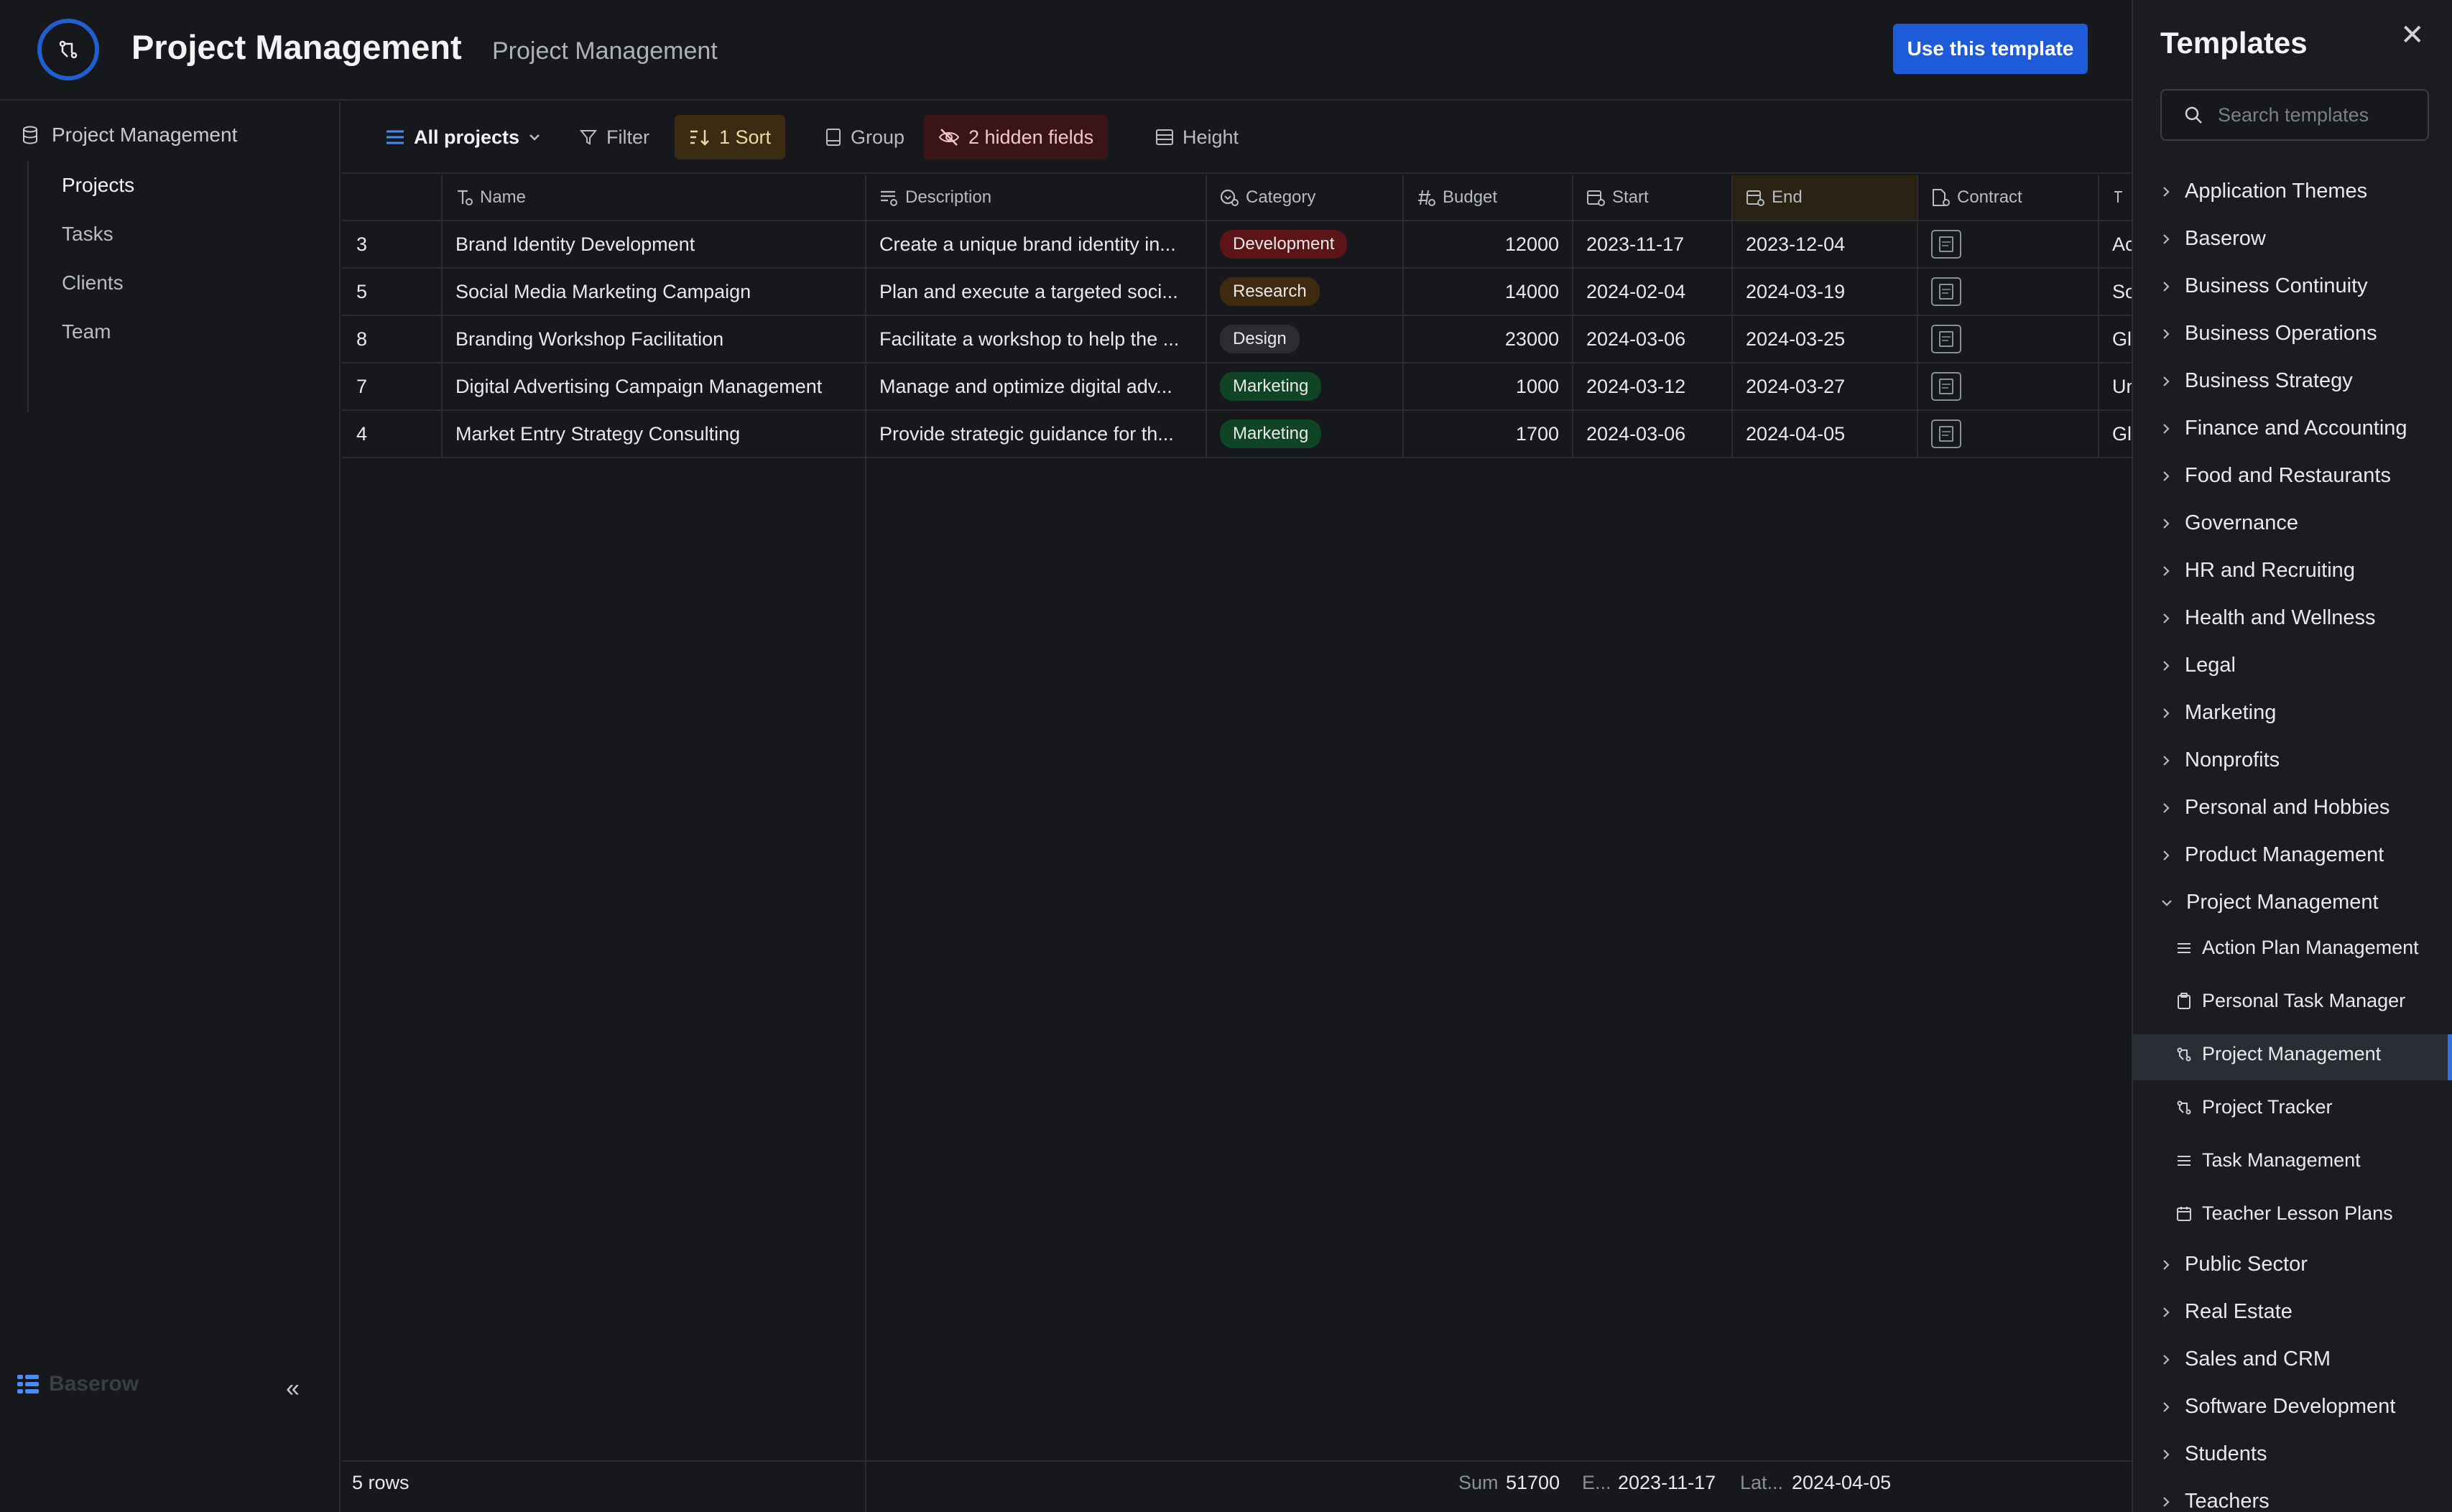 This screenshot has height=1512, width=2452. I want to click on template-category: Baserow, so click(2213, 239).